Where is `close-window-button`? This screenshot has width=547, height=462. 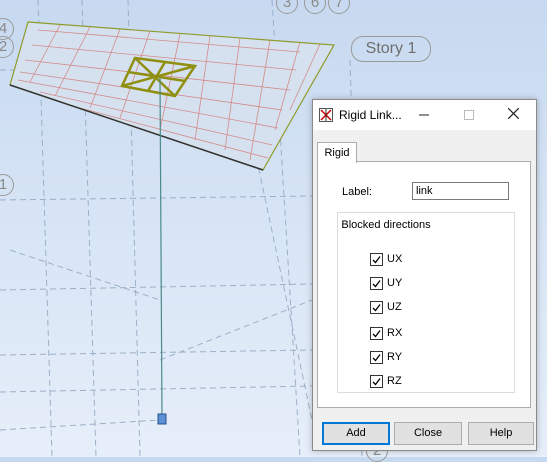
close-window-button is located at coordinates (513, 115).